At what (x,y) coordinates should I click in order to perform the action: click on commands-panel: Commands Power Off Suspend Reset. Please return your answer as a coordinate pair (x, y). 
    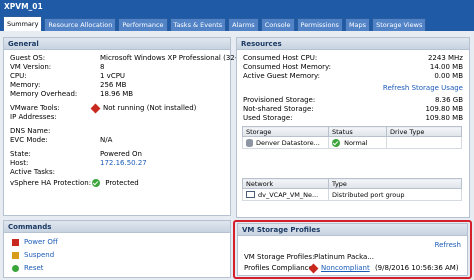
    Looking at the image, I should click on (117, 249).